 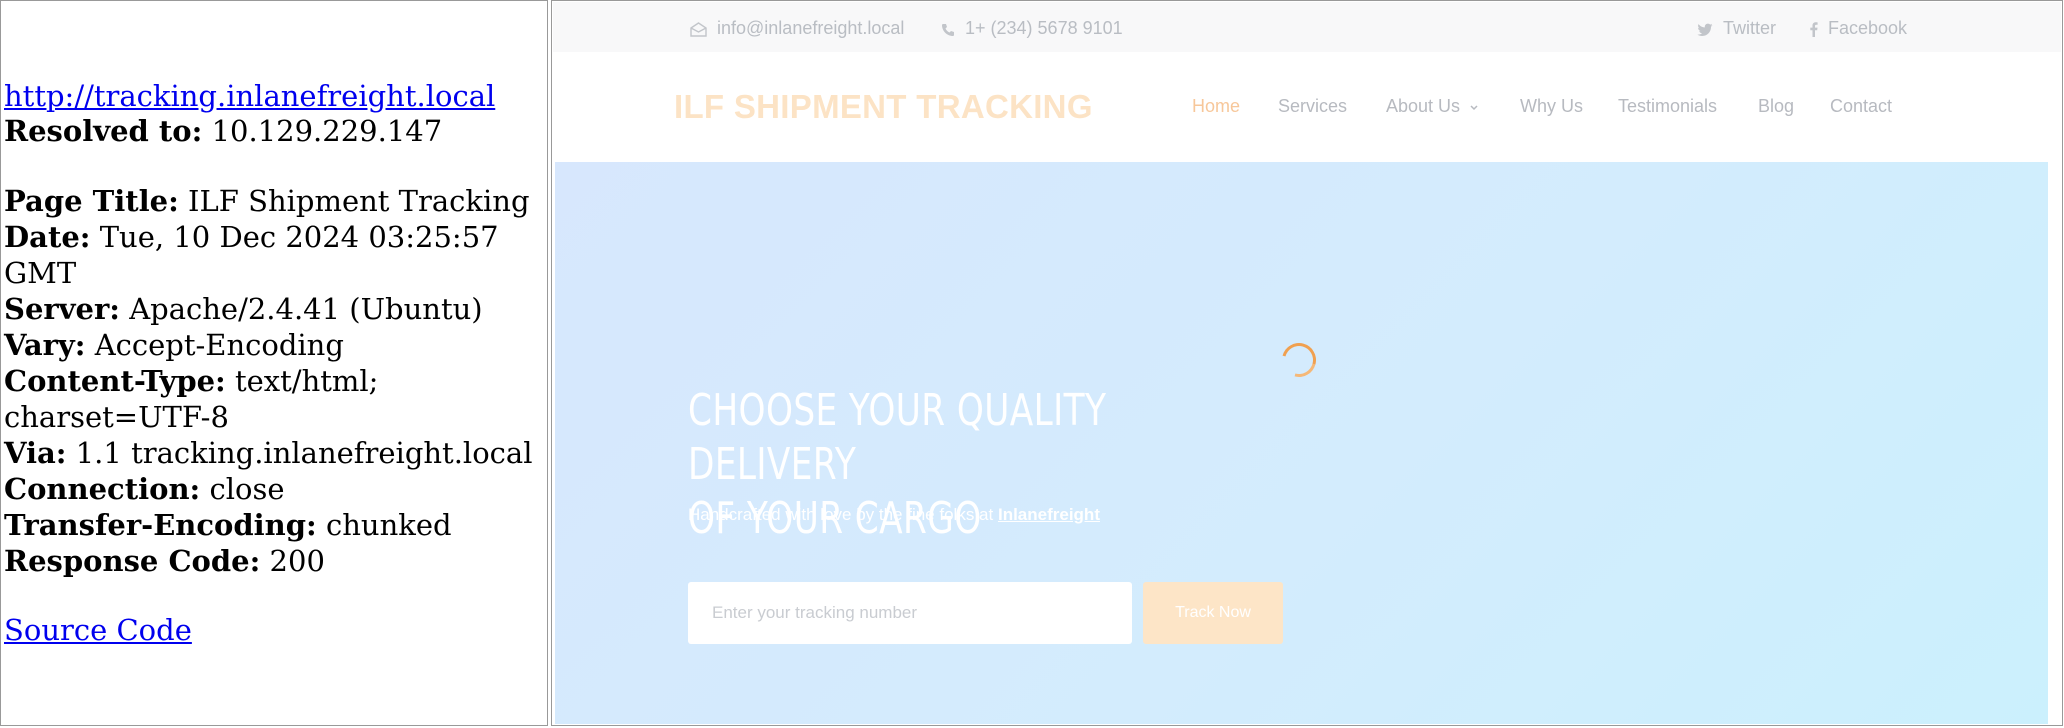 I want to click on header-key: Via:, so click(x=35, y=453).